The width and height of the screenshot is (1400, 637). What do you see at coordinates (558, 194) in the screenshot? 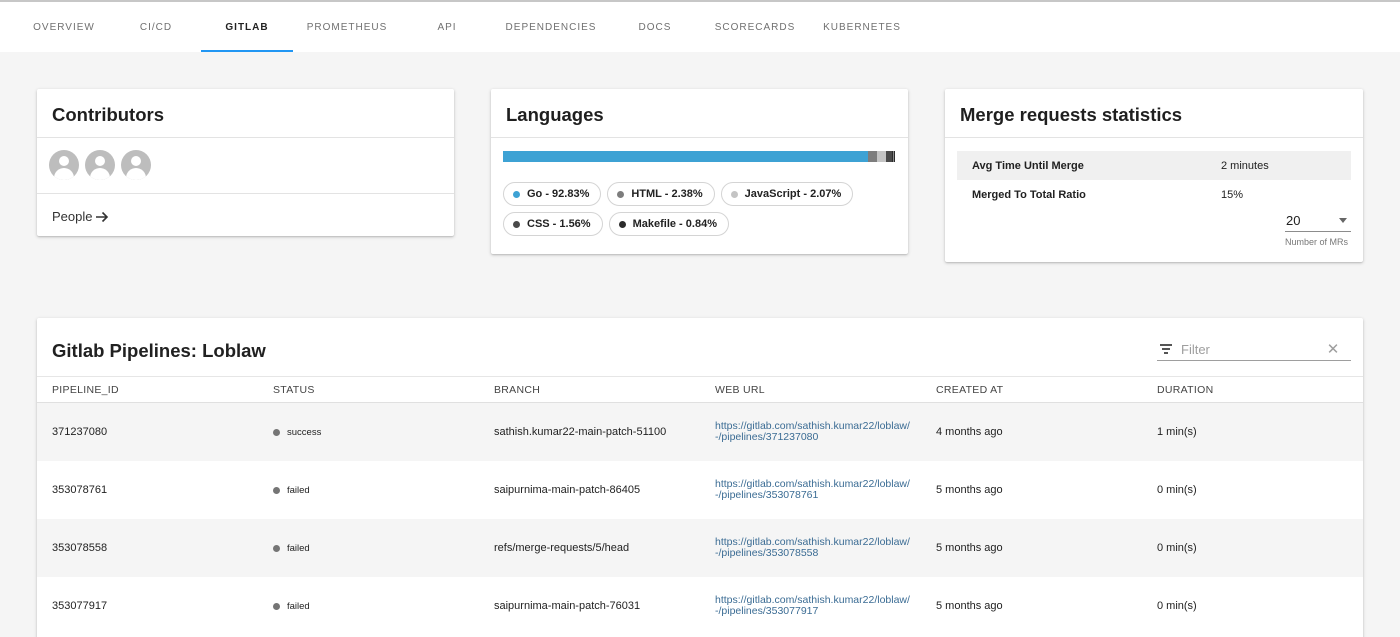
I see `language-chip-label: Go - 92.83%` at bounding box center [558, 194].